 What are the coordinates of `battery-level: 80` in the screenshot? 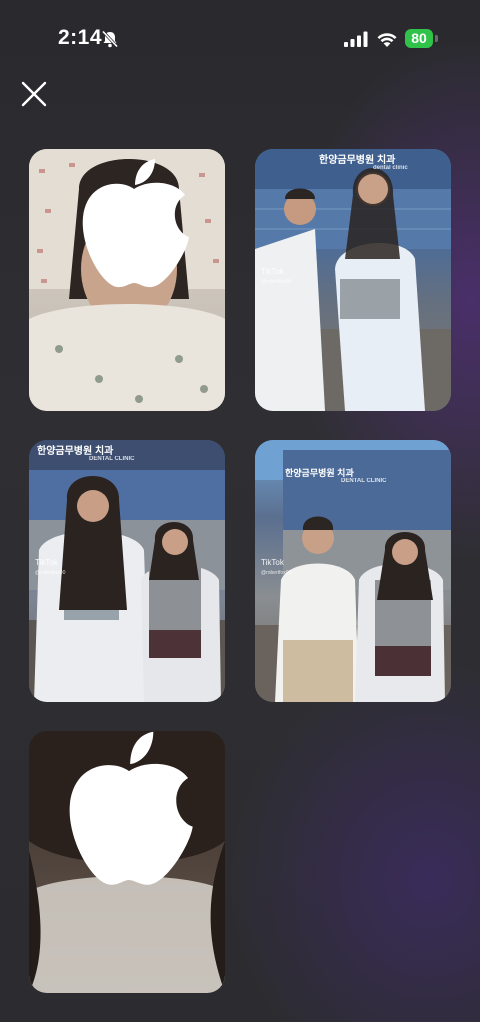 It's located at (419, 38).